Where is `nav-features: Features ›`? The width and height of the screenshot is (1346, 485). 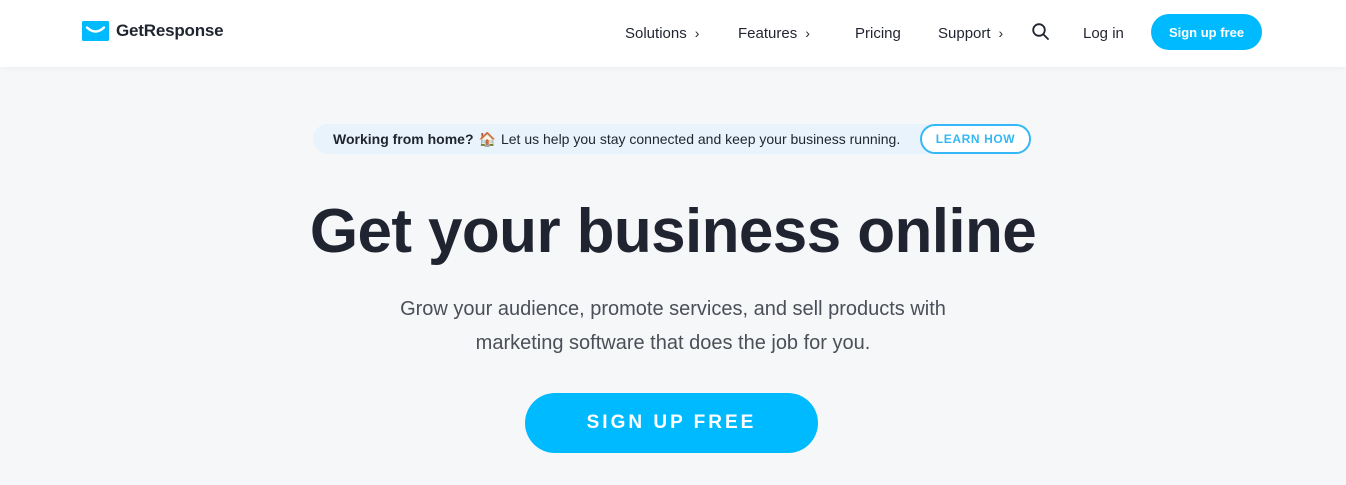
nav-features: Features › is located at coordinates (774, 33).